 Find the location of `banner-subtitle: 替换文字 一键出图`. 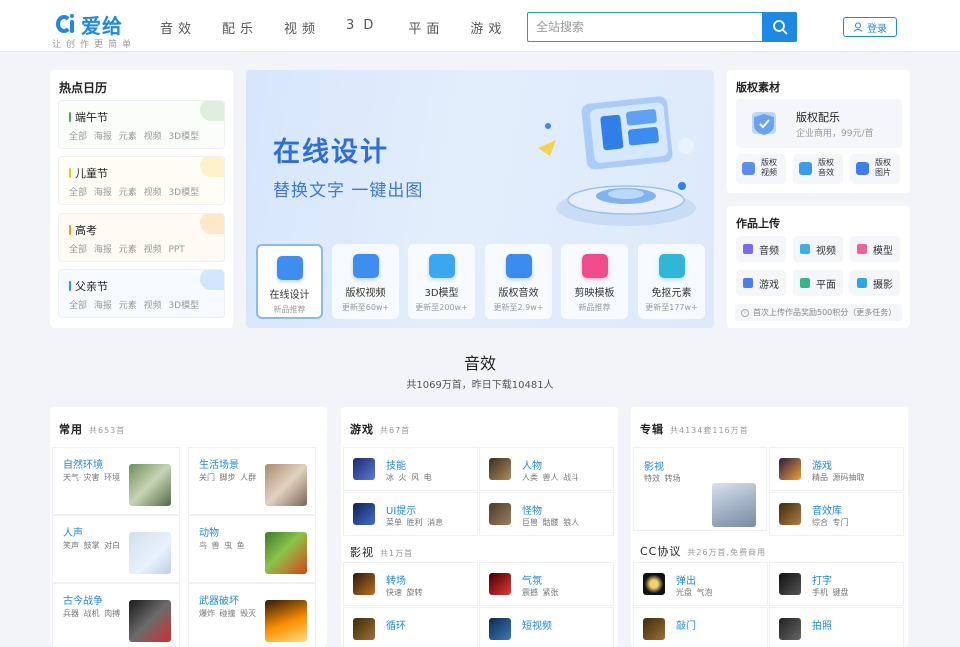

banner-subtitle: 替换文字 一键出图 is located at coordinates (348, 191).